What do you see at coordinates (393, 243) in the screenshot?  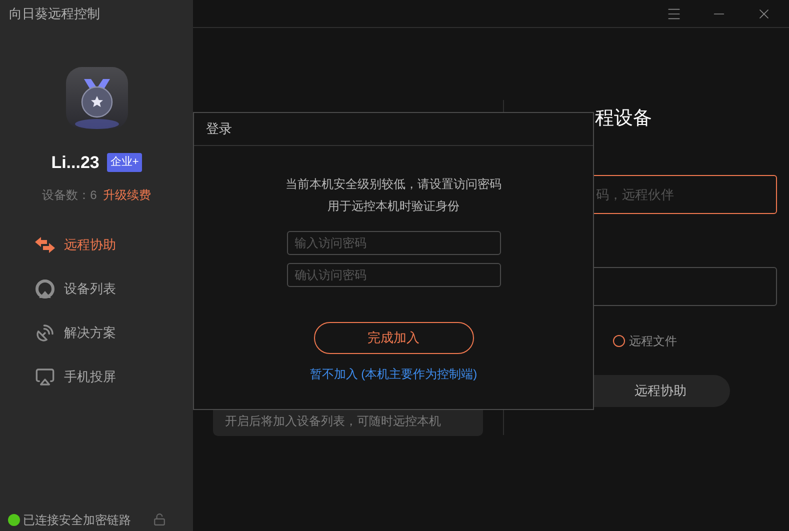 I see `password-input: 输入访问密码` at bounding box center [393, 243].